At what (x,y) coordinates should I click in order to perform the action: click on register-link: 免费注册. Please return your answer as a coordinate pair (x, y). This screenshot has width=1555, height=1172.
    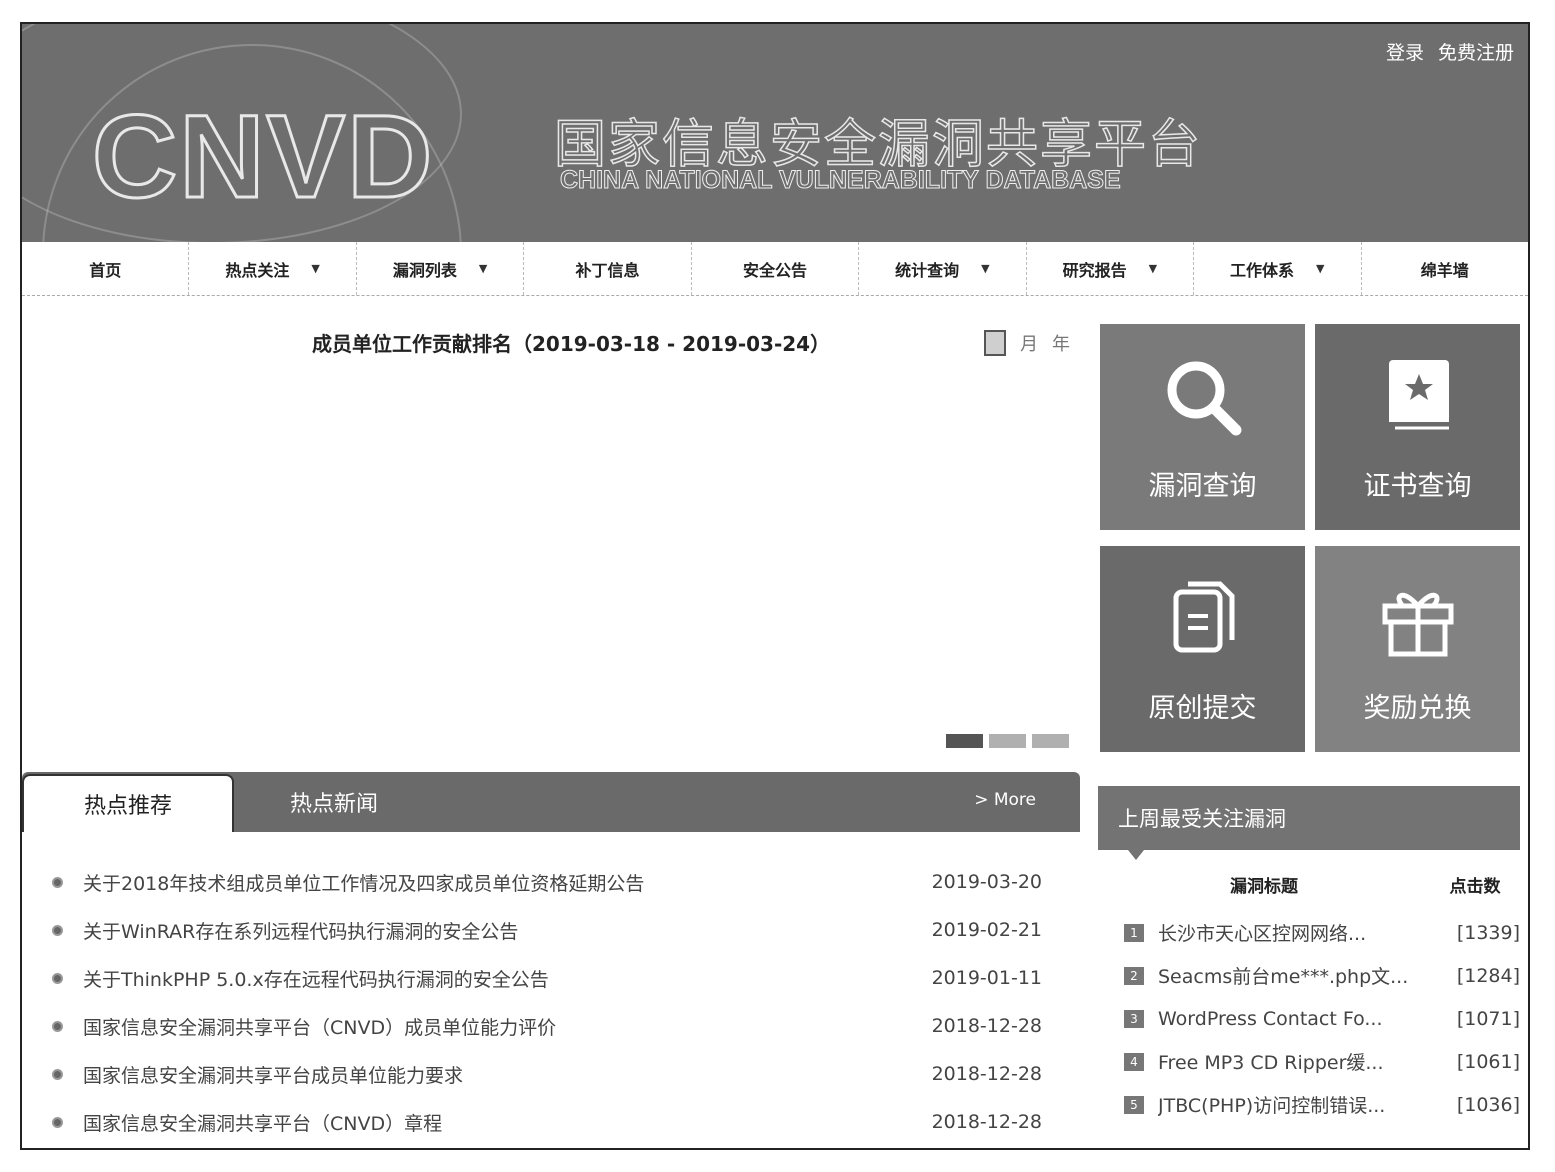
    Looking at the image, I should click on (1476, 51).